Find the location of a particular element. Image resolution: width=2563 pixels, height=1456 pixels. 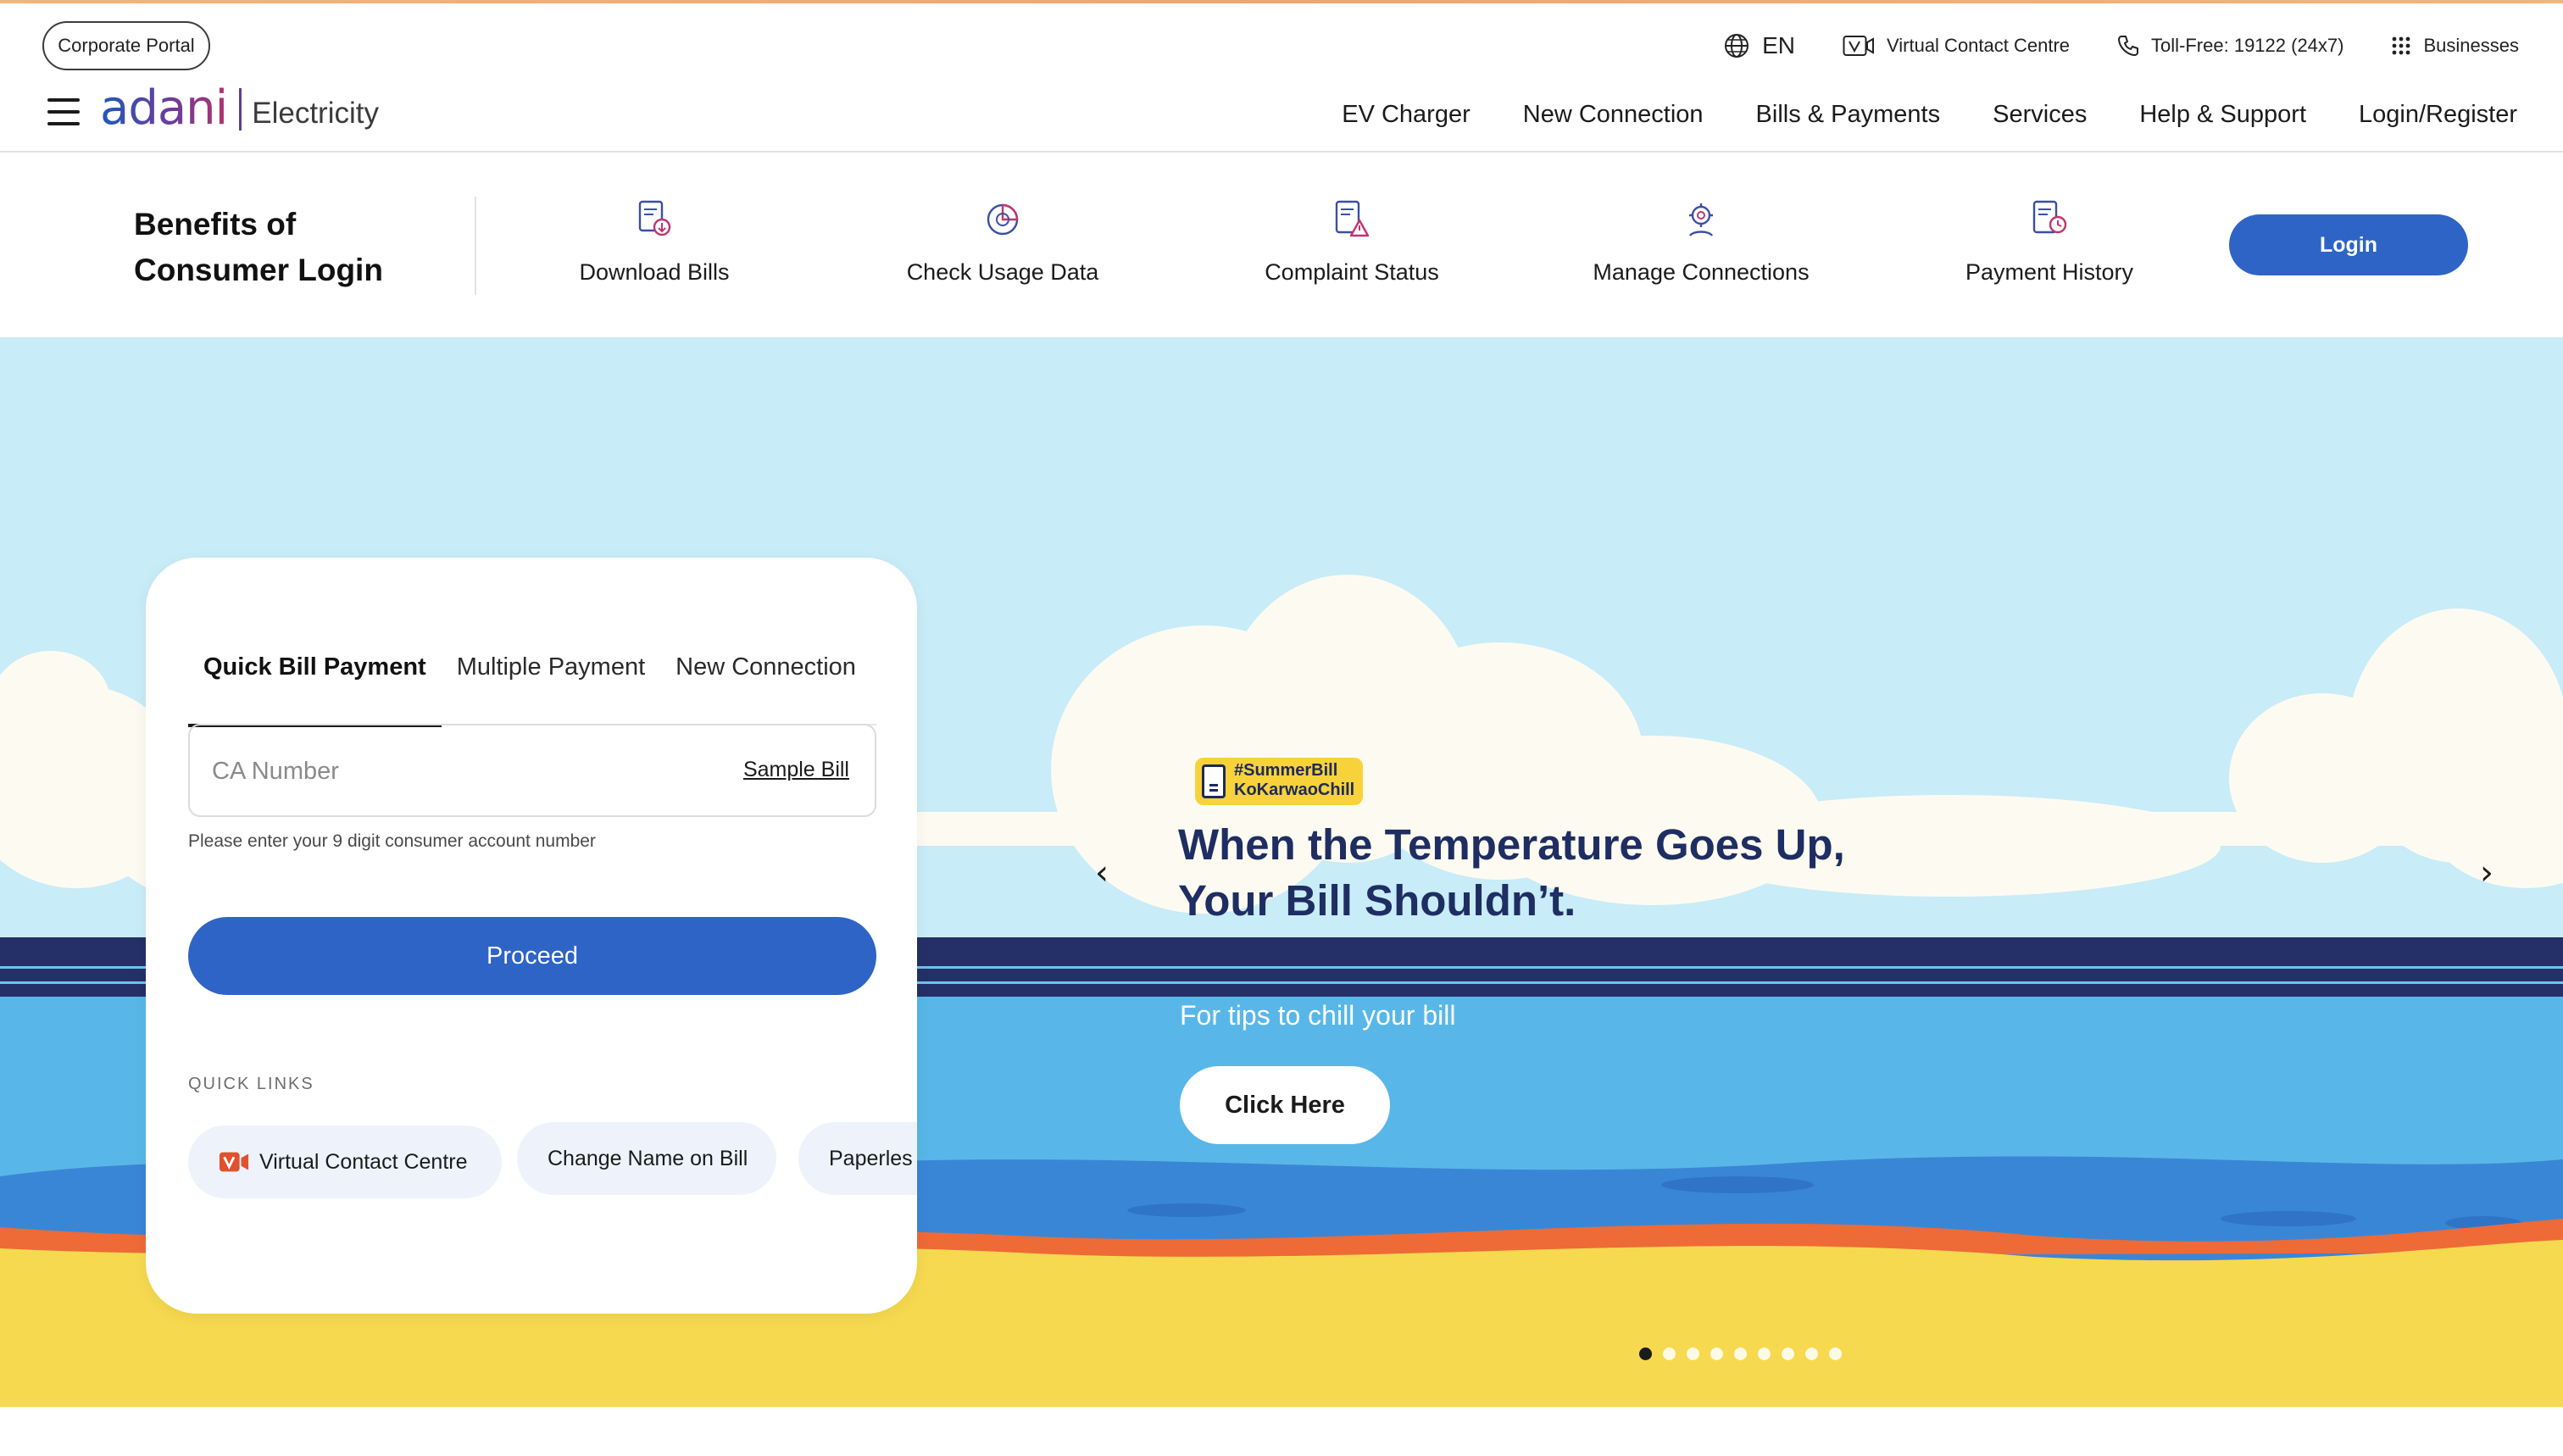

carousel-dots is located at coordinates (1740, 1354).